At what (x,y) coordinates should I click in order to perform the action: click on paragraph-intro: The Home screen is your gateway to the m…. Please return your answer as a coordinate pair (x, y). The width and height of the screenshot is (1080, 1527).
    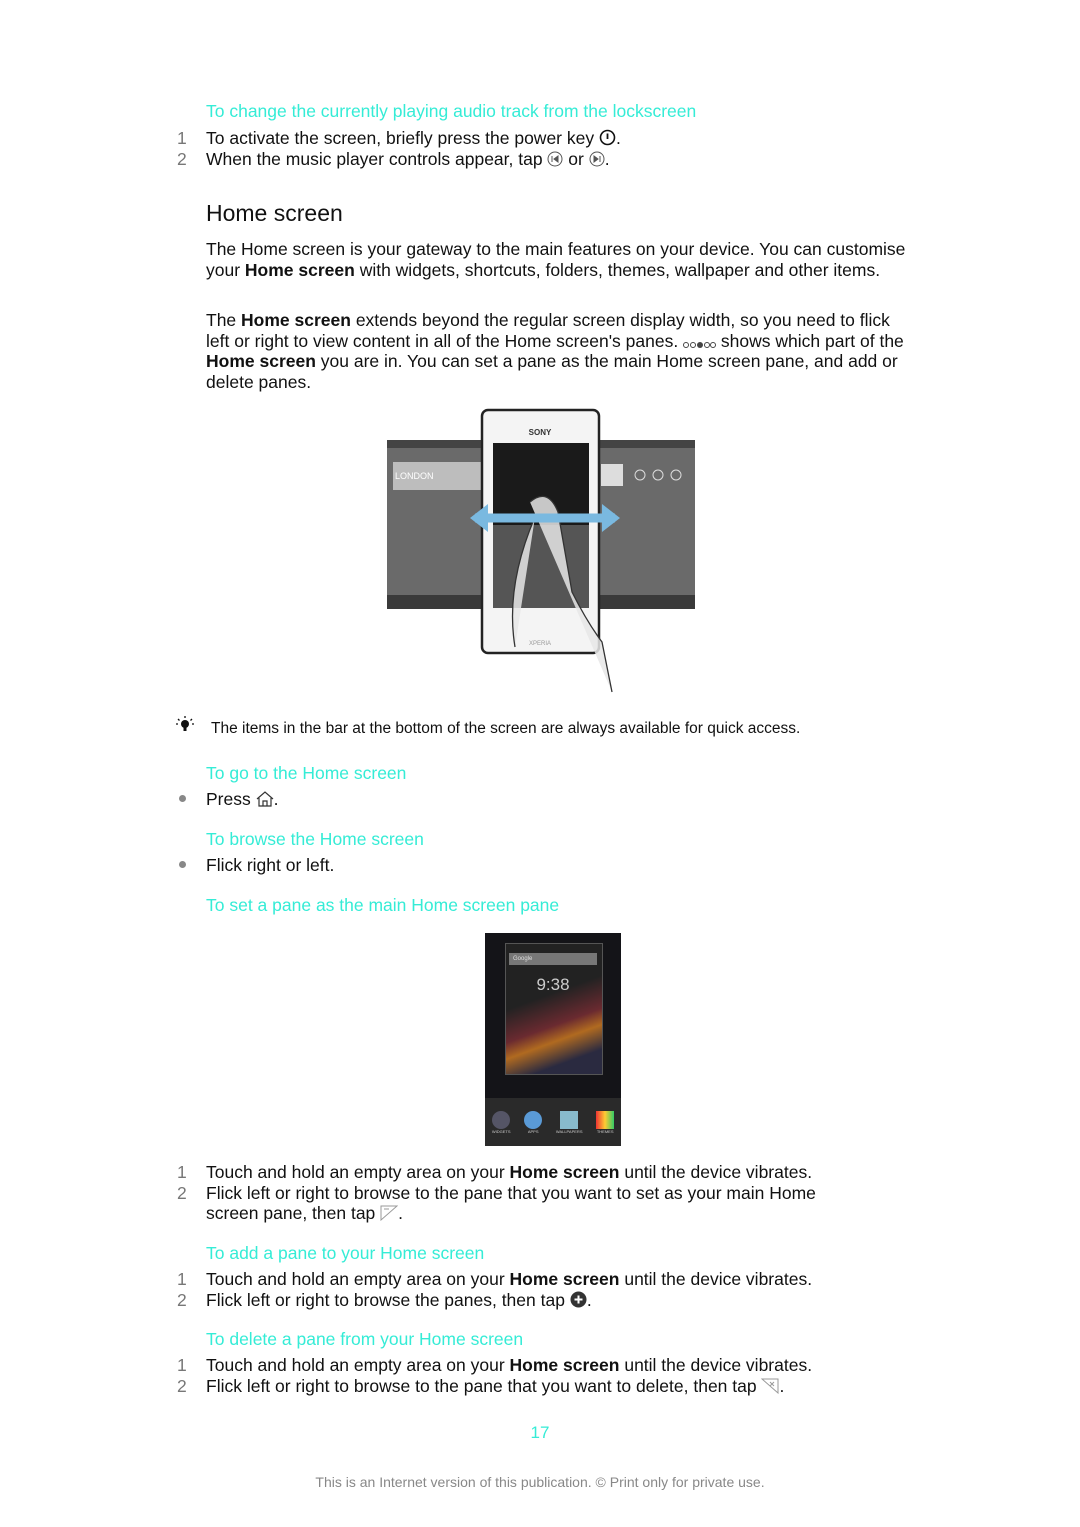
    Looking at the image, I should click on (556, 259).